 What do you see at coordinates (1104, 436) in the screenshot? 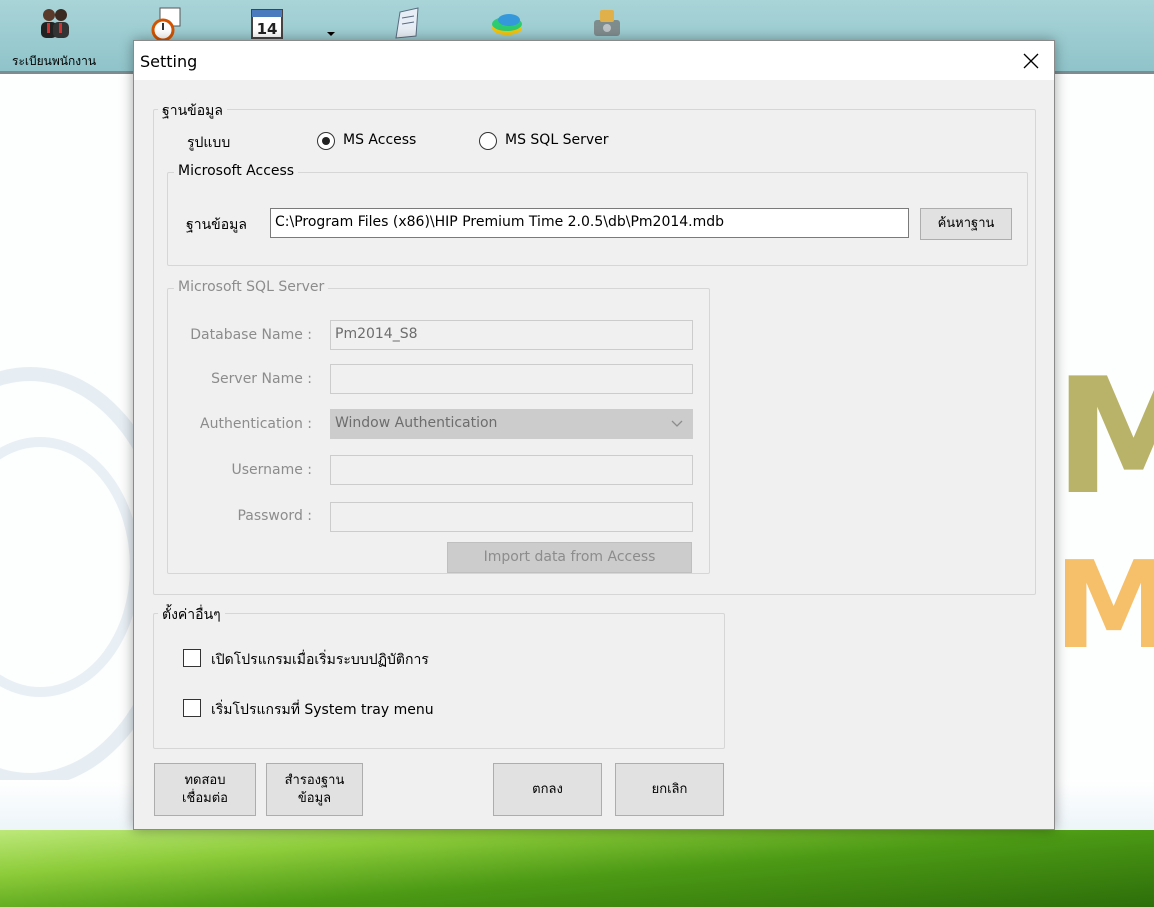
I see `brand-logo-top: M` at bounding box center [1104, 436].